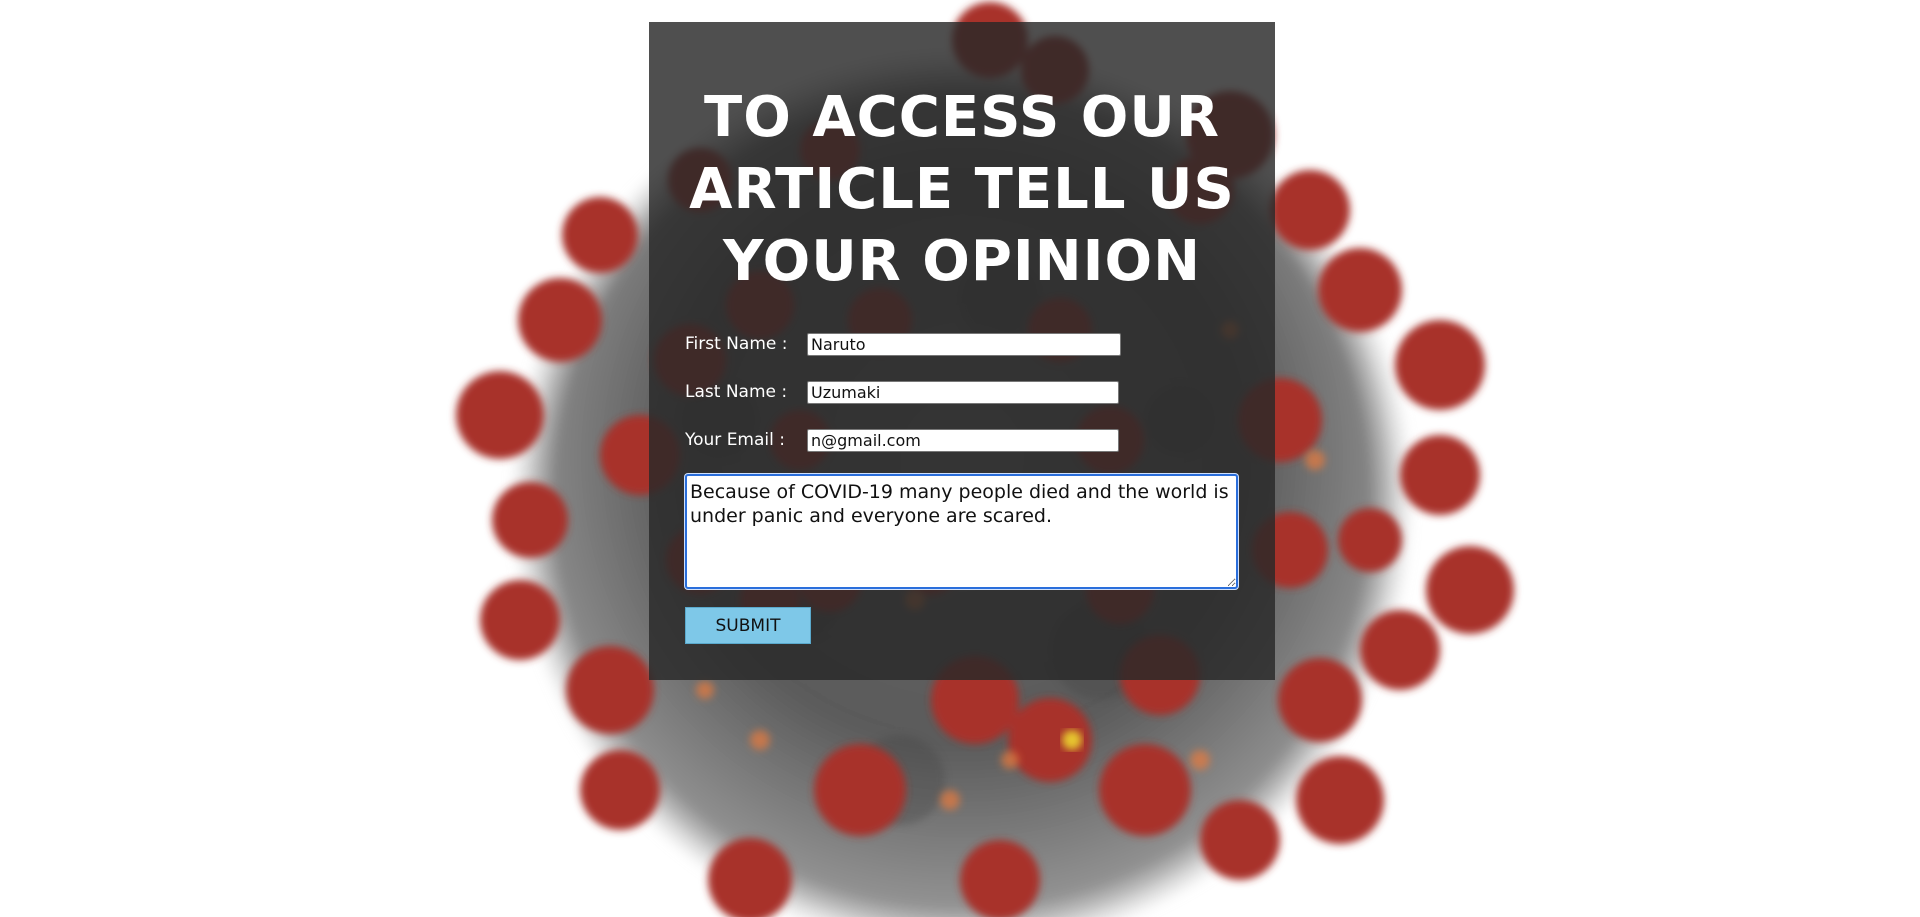 This screenshot has height=917, width=1920. Describe the element at coordinates (748, 625) in the screenshot. I see `submit-button: SUBMIT` at that location.